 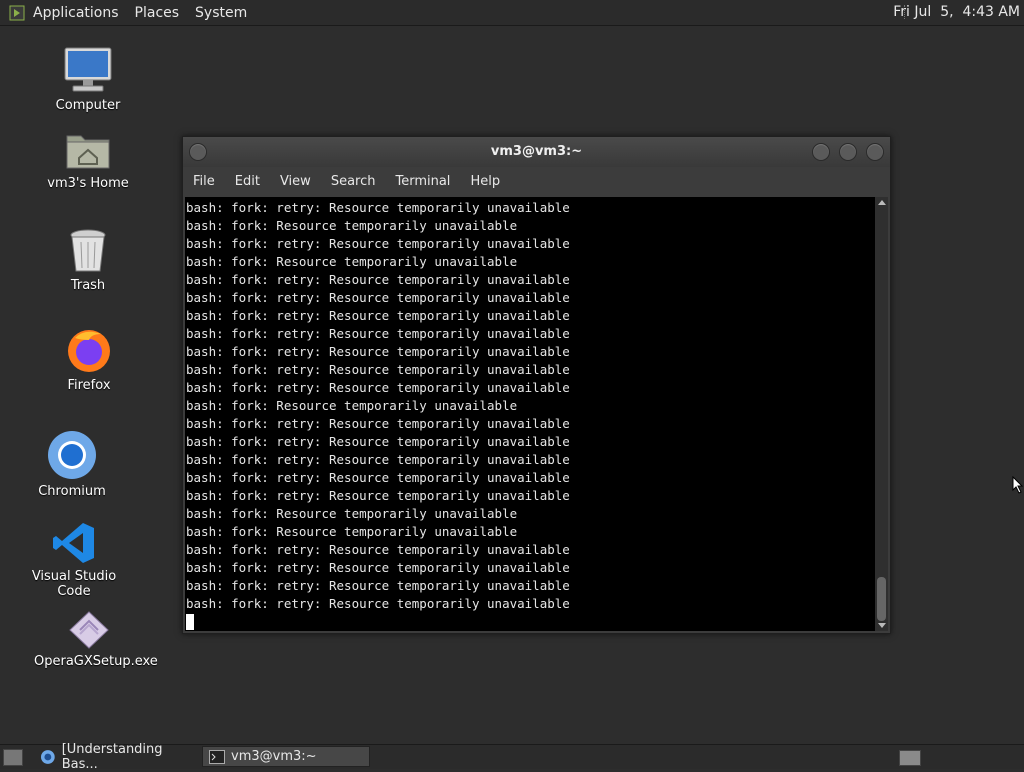 What do you see at coordinates (274, 756) in the screenshot?
I see `taskbar-item-label: vm3@vm3:~` at bounding box center [274, 756].